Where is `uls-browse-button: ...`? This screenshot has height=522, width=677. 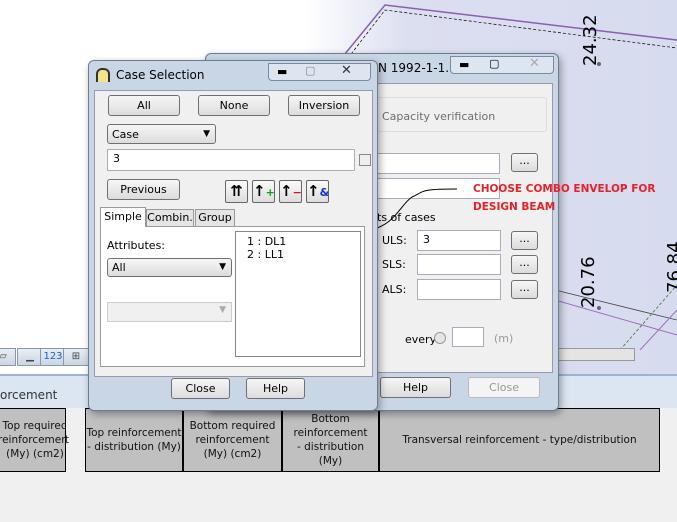 uls-browse-button: ... is located at coordinates (524, 240).